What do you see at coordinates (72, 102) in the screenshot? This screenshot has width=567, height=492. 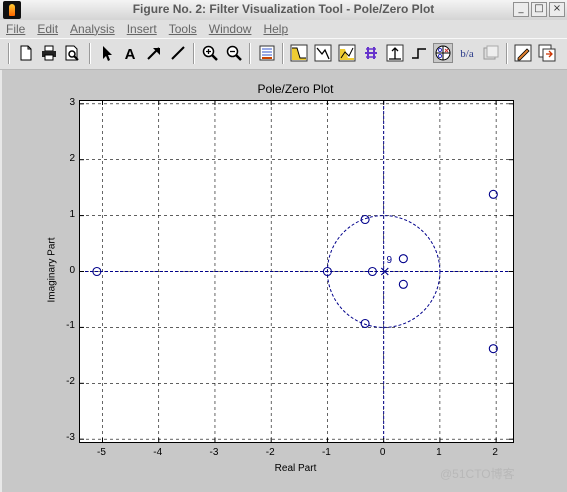 I see `y-tick-label: 3` at bounding box center [72, 102].